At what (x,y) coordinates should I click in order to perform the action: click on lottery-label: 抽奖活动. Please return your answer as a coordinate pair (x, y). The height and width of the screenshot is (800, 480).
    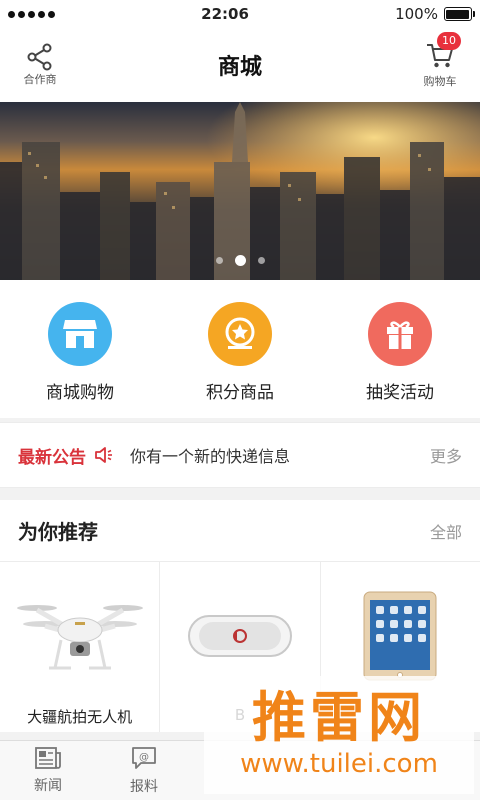
    Looking at the image, I should click on (400, 392).